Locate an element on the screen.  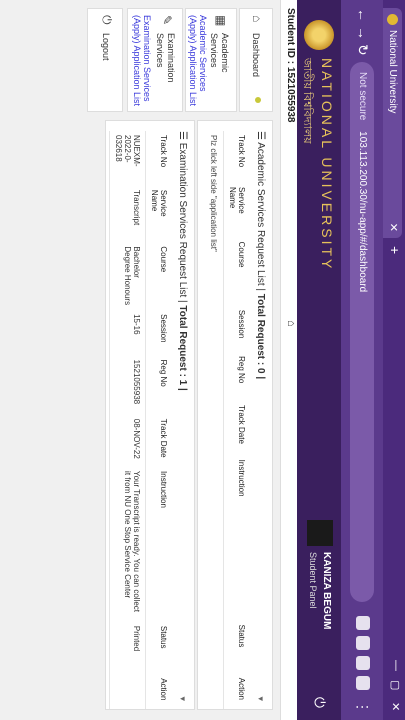
sidebar-item-dashboard: ⌂ Dashboard is located at coordinates (256, 60).